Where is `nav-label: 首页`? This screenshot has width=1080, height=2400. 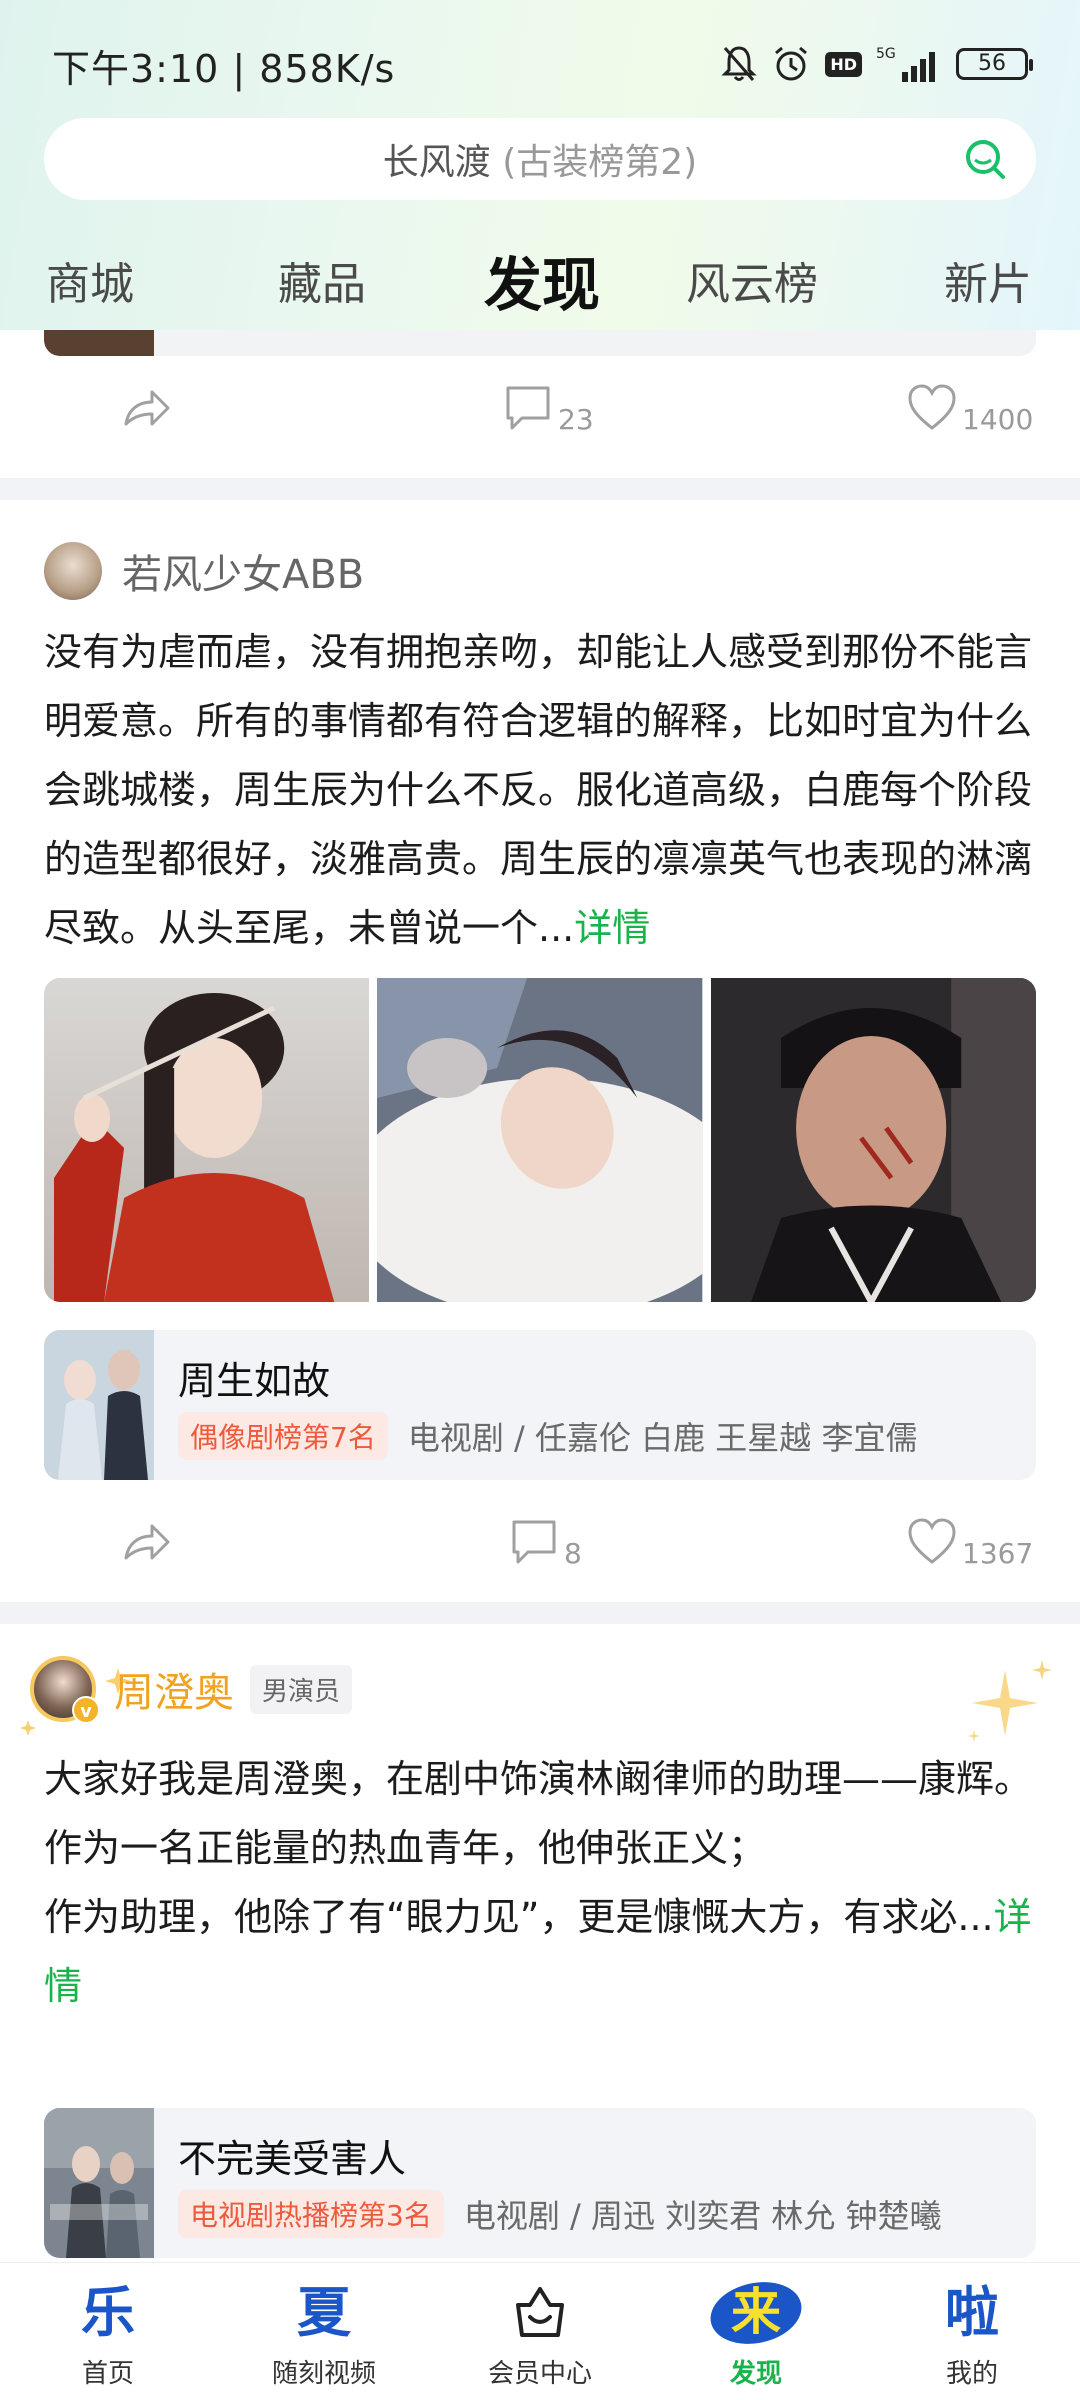
nav-label: 首页 is located at coordinates (107, 2374).